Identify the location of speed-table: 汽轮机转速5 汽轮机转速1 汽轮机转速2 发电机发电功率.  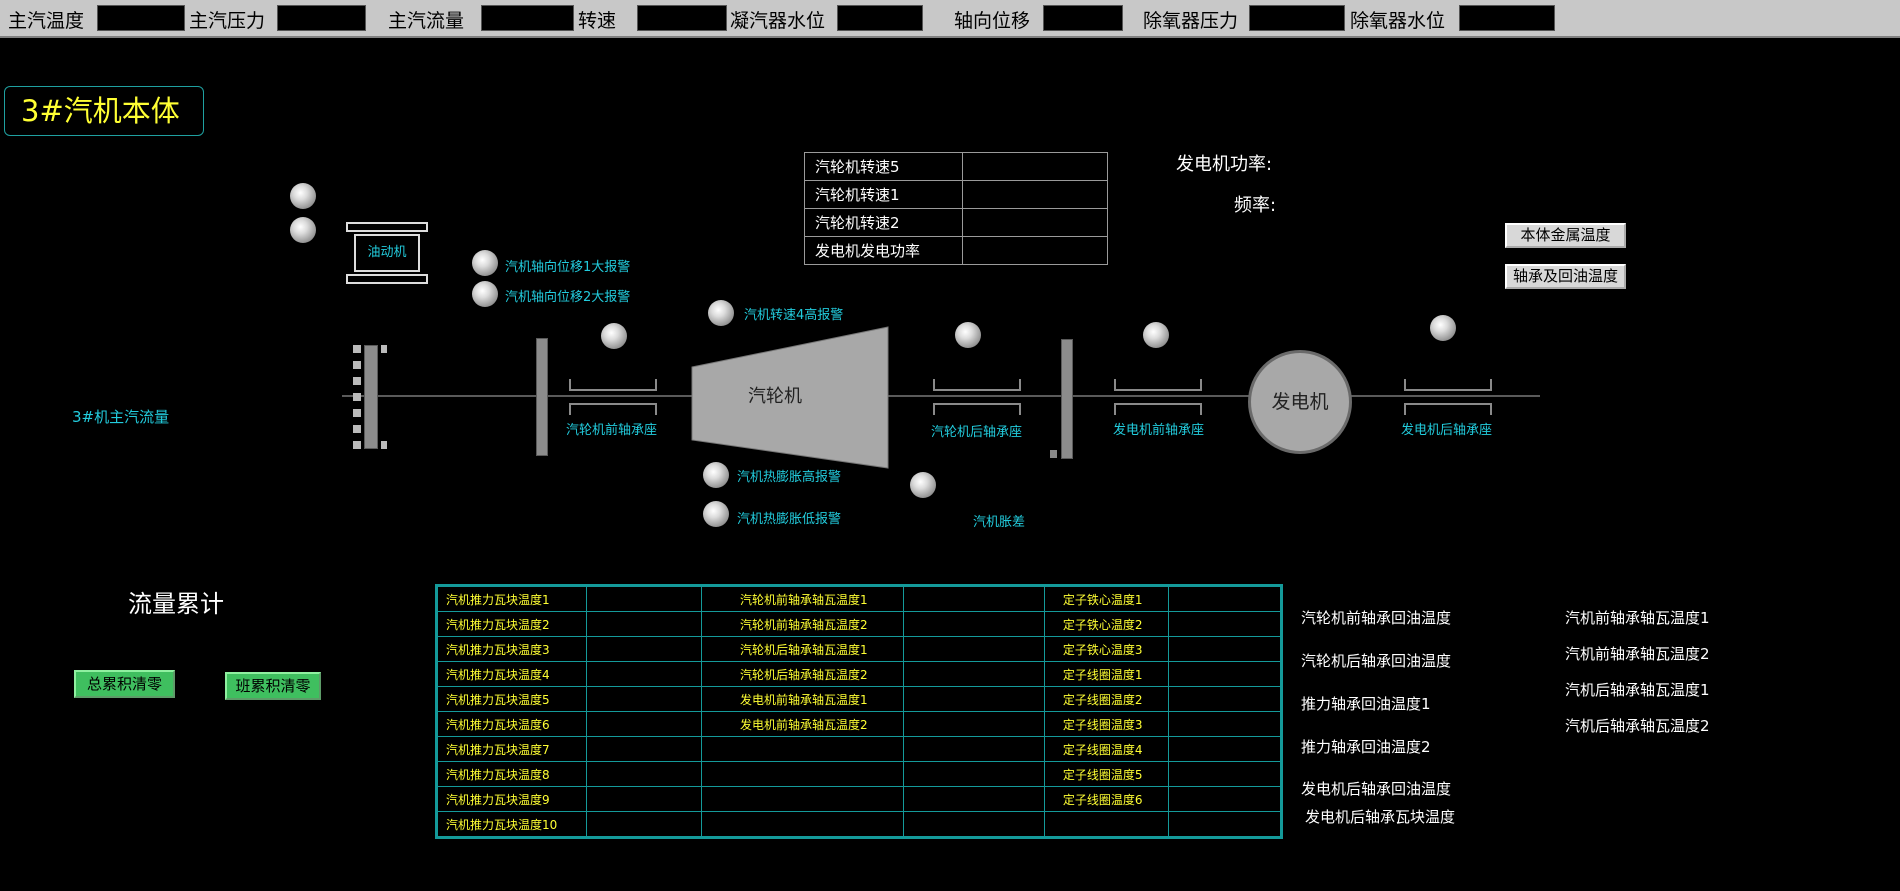
(956, 208).